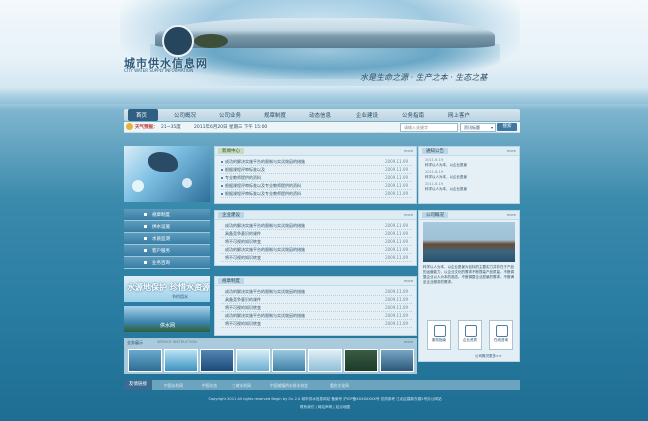  Describe the element at coordinates (185, 115) in the screenshot. I see `nav-item-company: 公司概况` at that location.